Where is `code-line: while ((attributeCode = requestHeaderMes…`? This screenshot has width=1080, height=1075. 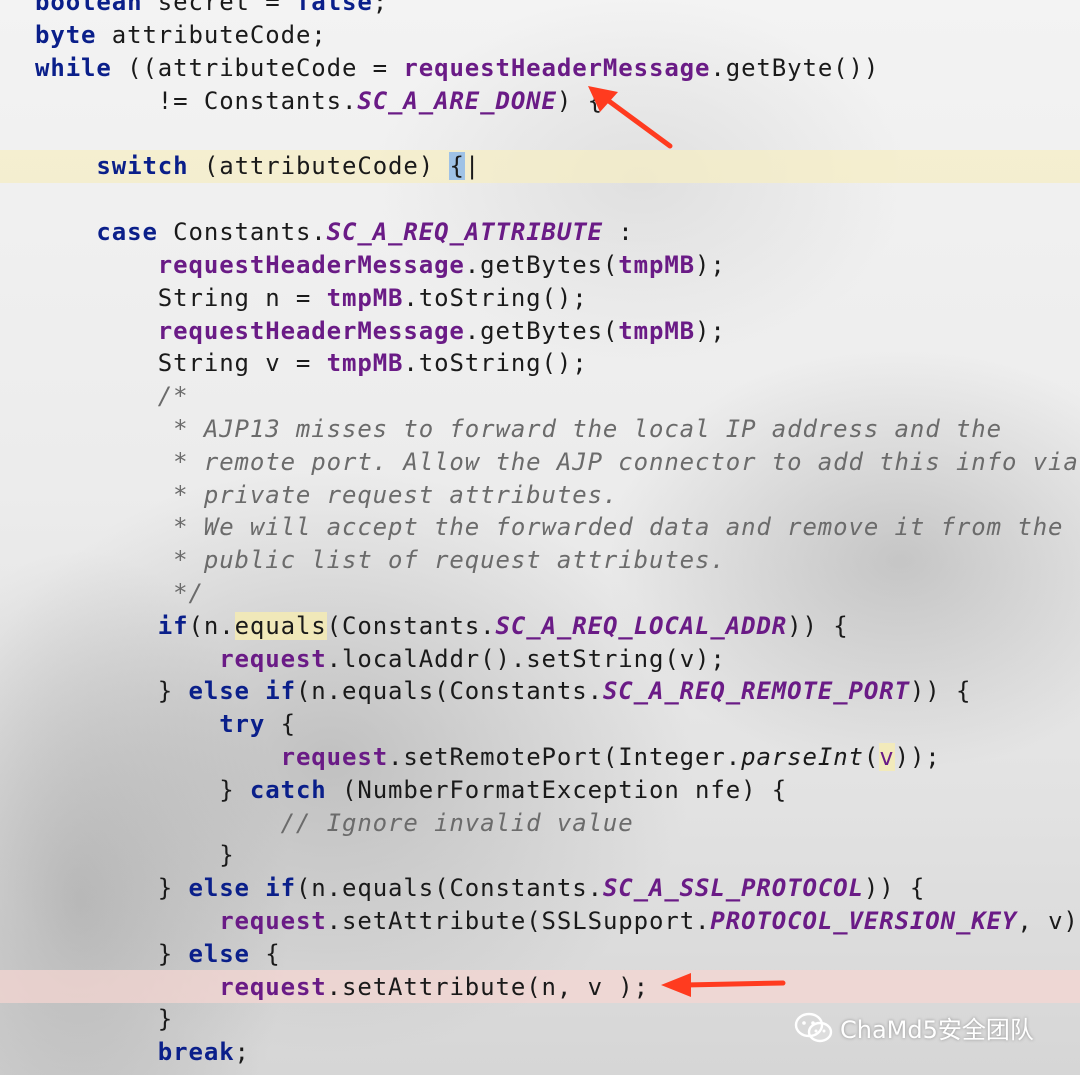 code-line: while ((attributeCode = requestHeaderMes… is located at coordinates (457, 68).